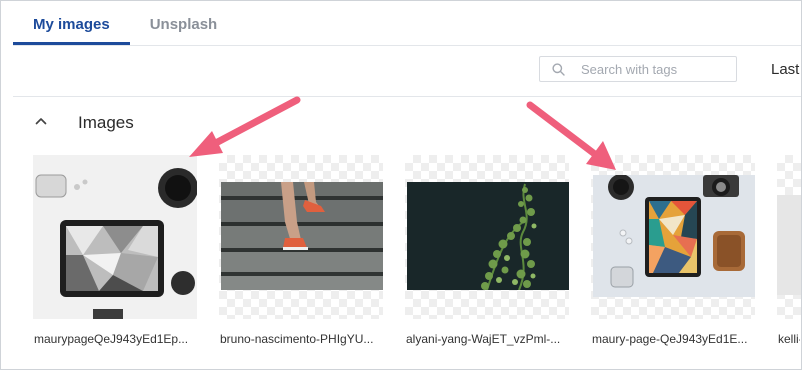 The image size is (802, 370). I want to click on image-caption: kelli-, so click(789, 339).